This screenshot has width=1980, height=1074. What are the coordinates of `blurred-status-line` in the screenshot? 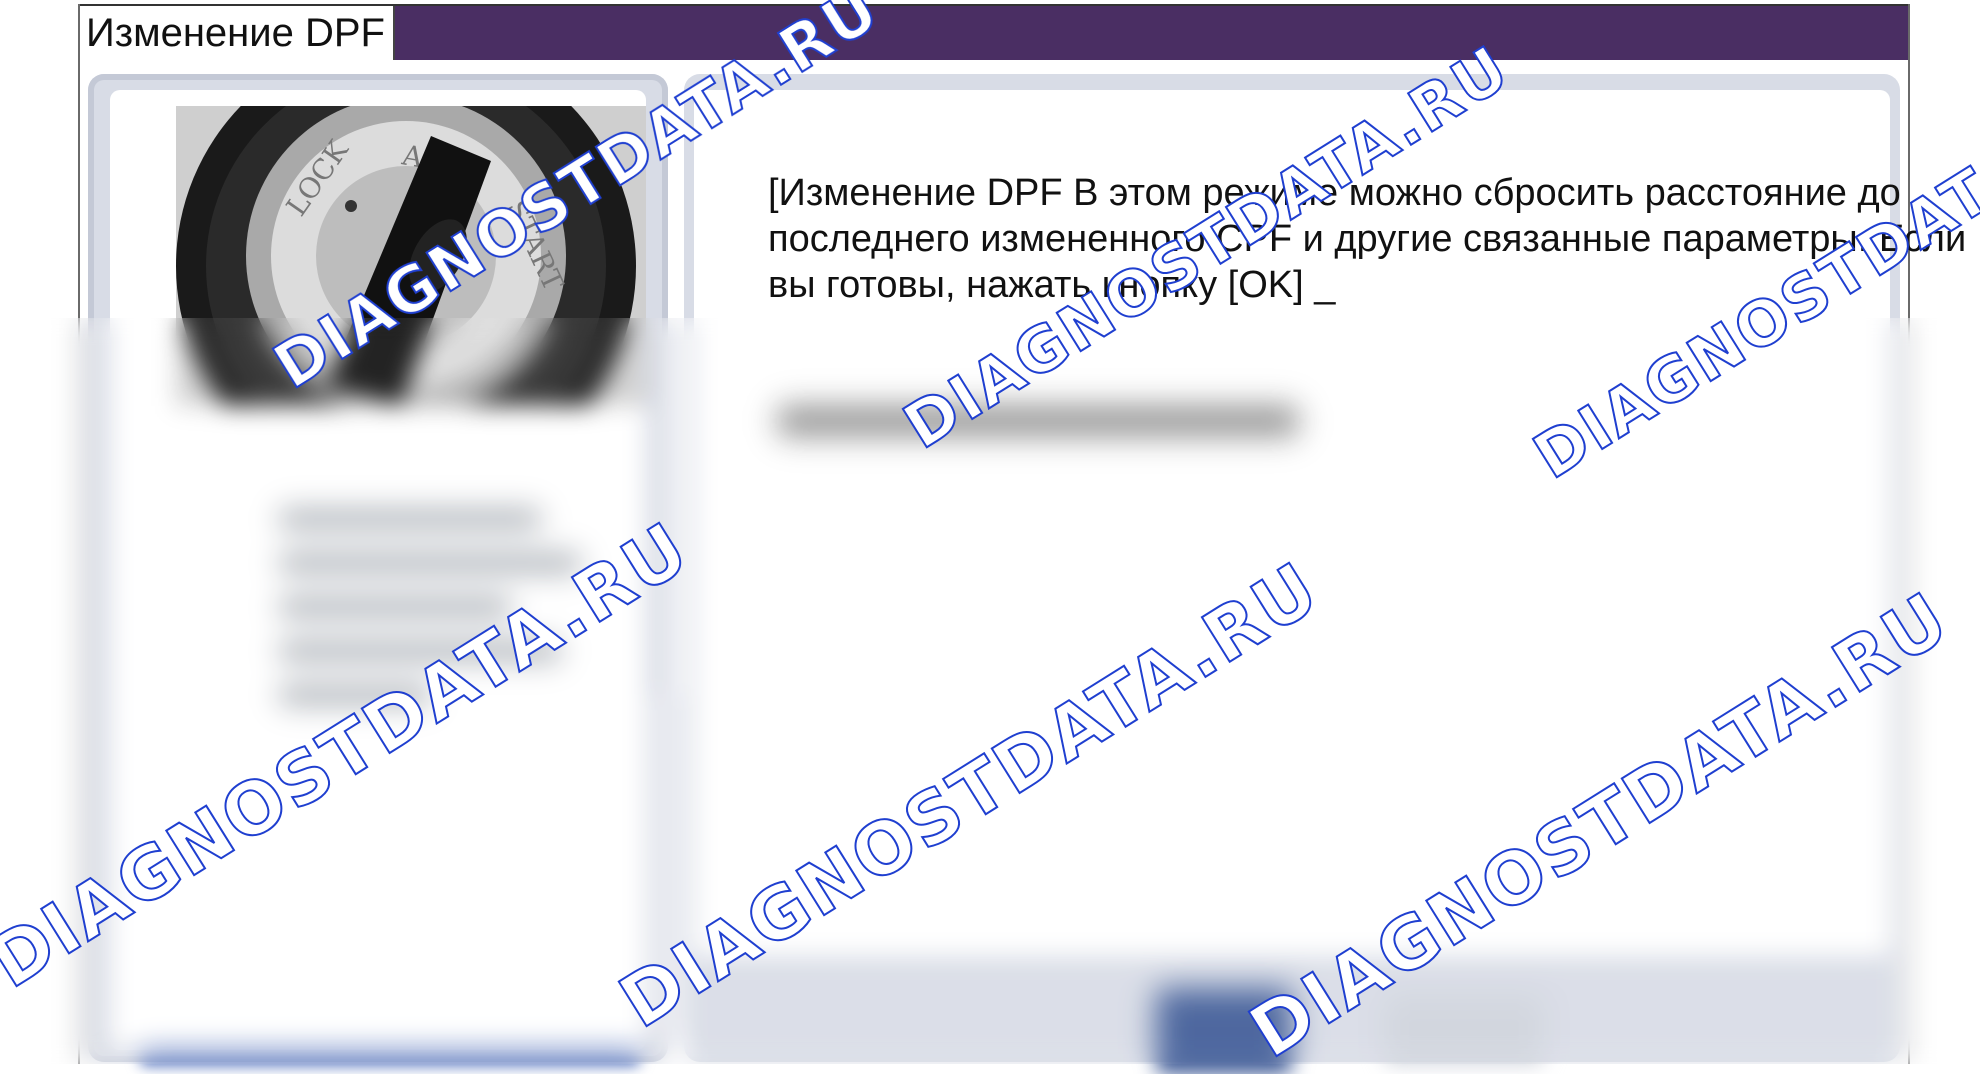 It's located at (1038, 421).